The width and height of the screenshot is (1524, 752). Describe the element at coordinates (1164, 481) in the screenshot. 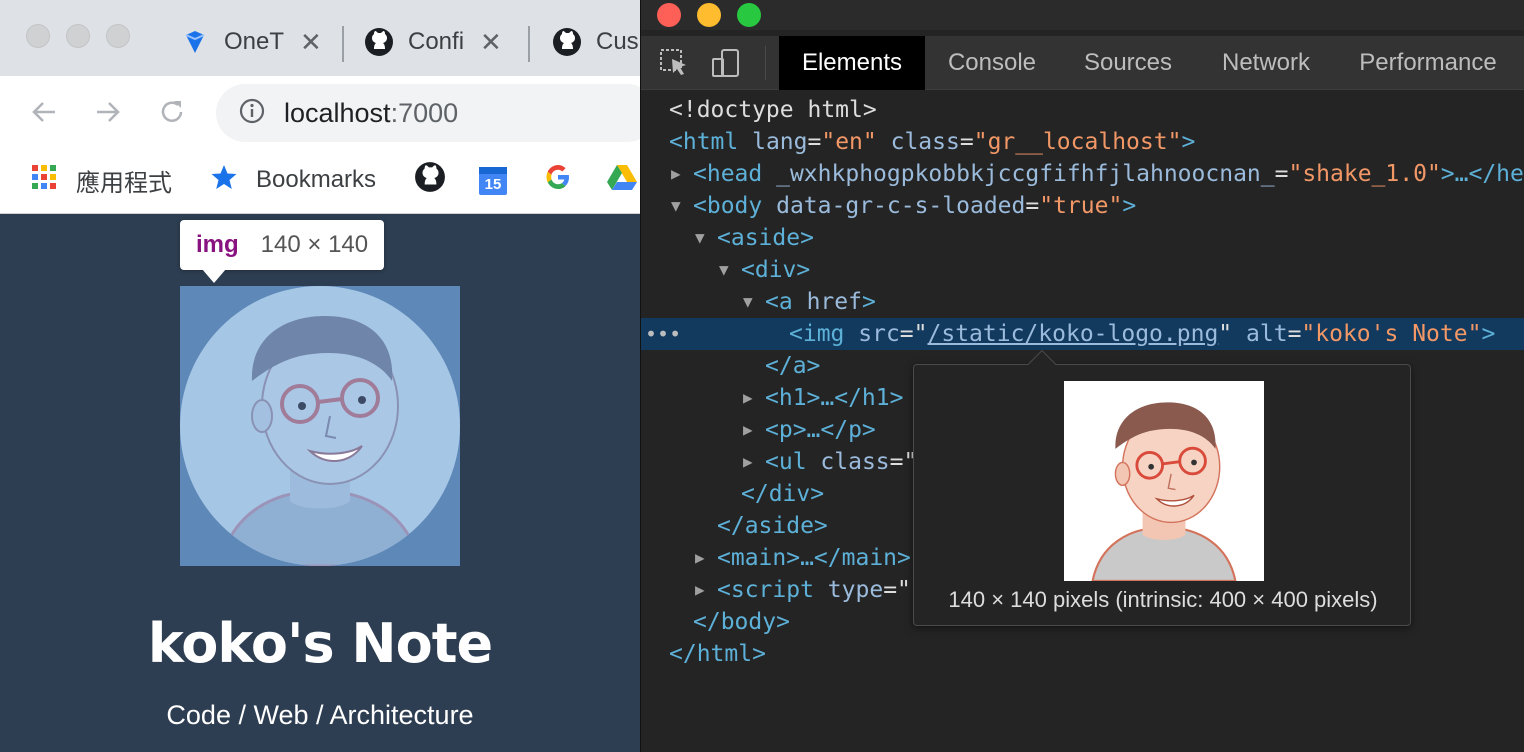

I see `image-preview-thumbnail` at that location.